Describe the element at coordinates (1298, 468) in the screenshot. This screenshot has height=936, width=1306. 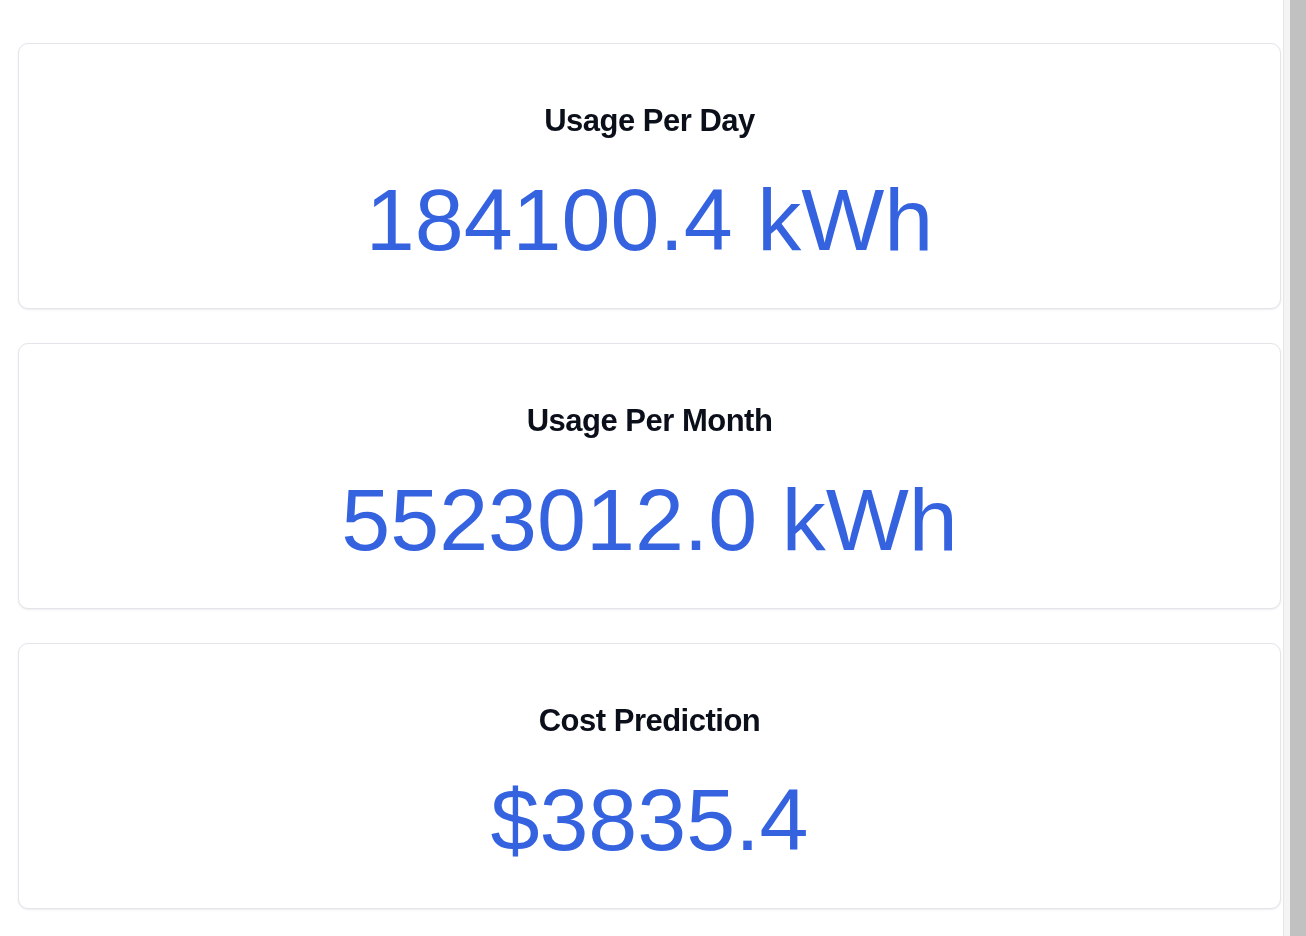
I see `scrollbar-thumb` at that location.